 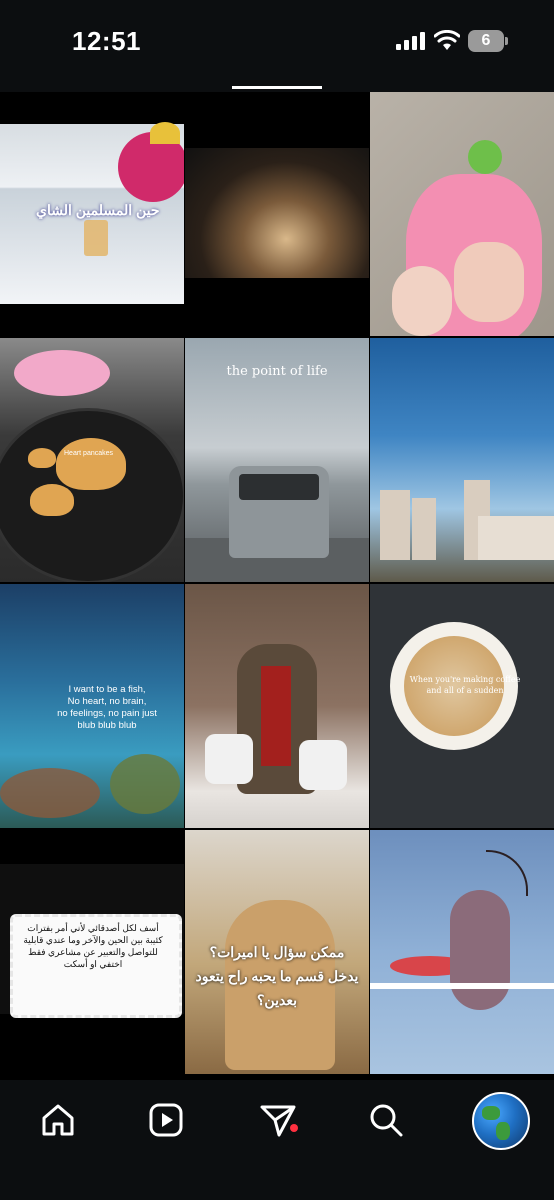 What do you see at coordinates (386, 1120) in the screenshot?
I see `search-icon` at bounding box center [386, 1120].